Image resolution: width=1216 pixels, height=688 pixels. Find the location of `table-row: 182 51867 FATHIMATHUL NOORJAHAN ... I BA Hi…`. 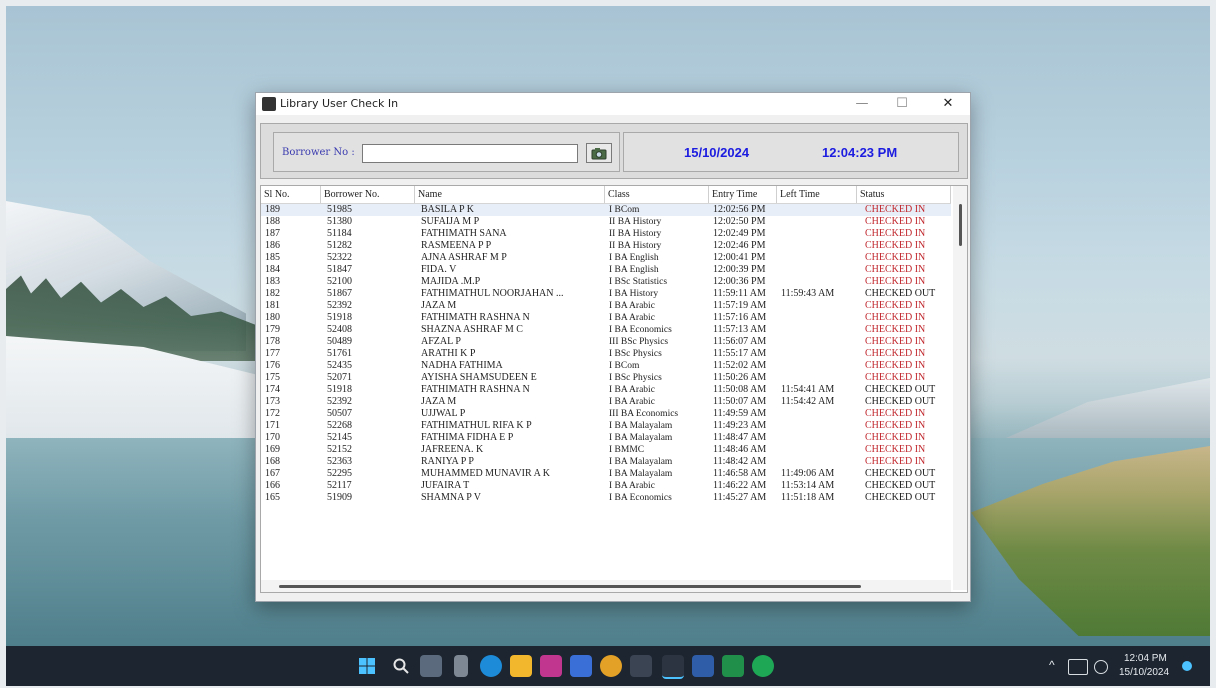

table-row: 182 51867 FATHIMATHUL NOORJAHAN ... I BA Hi… is located at coordinates (606, 294).